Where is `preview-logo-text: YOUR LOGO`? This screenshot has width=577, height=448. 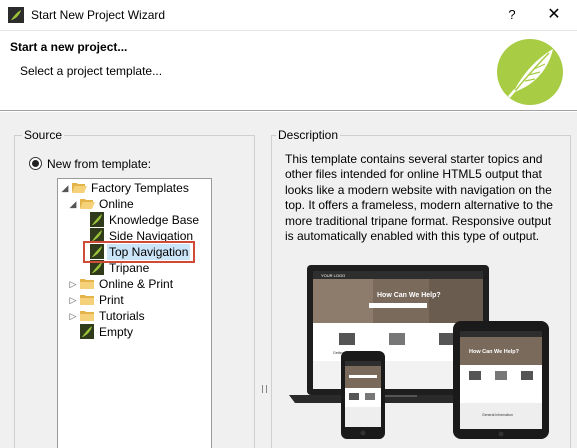
preview-logo-text: YOUR LOGO is located at coordinates (333, 275).